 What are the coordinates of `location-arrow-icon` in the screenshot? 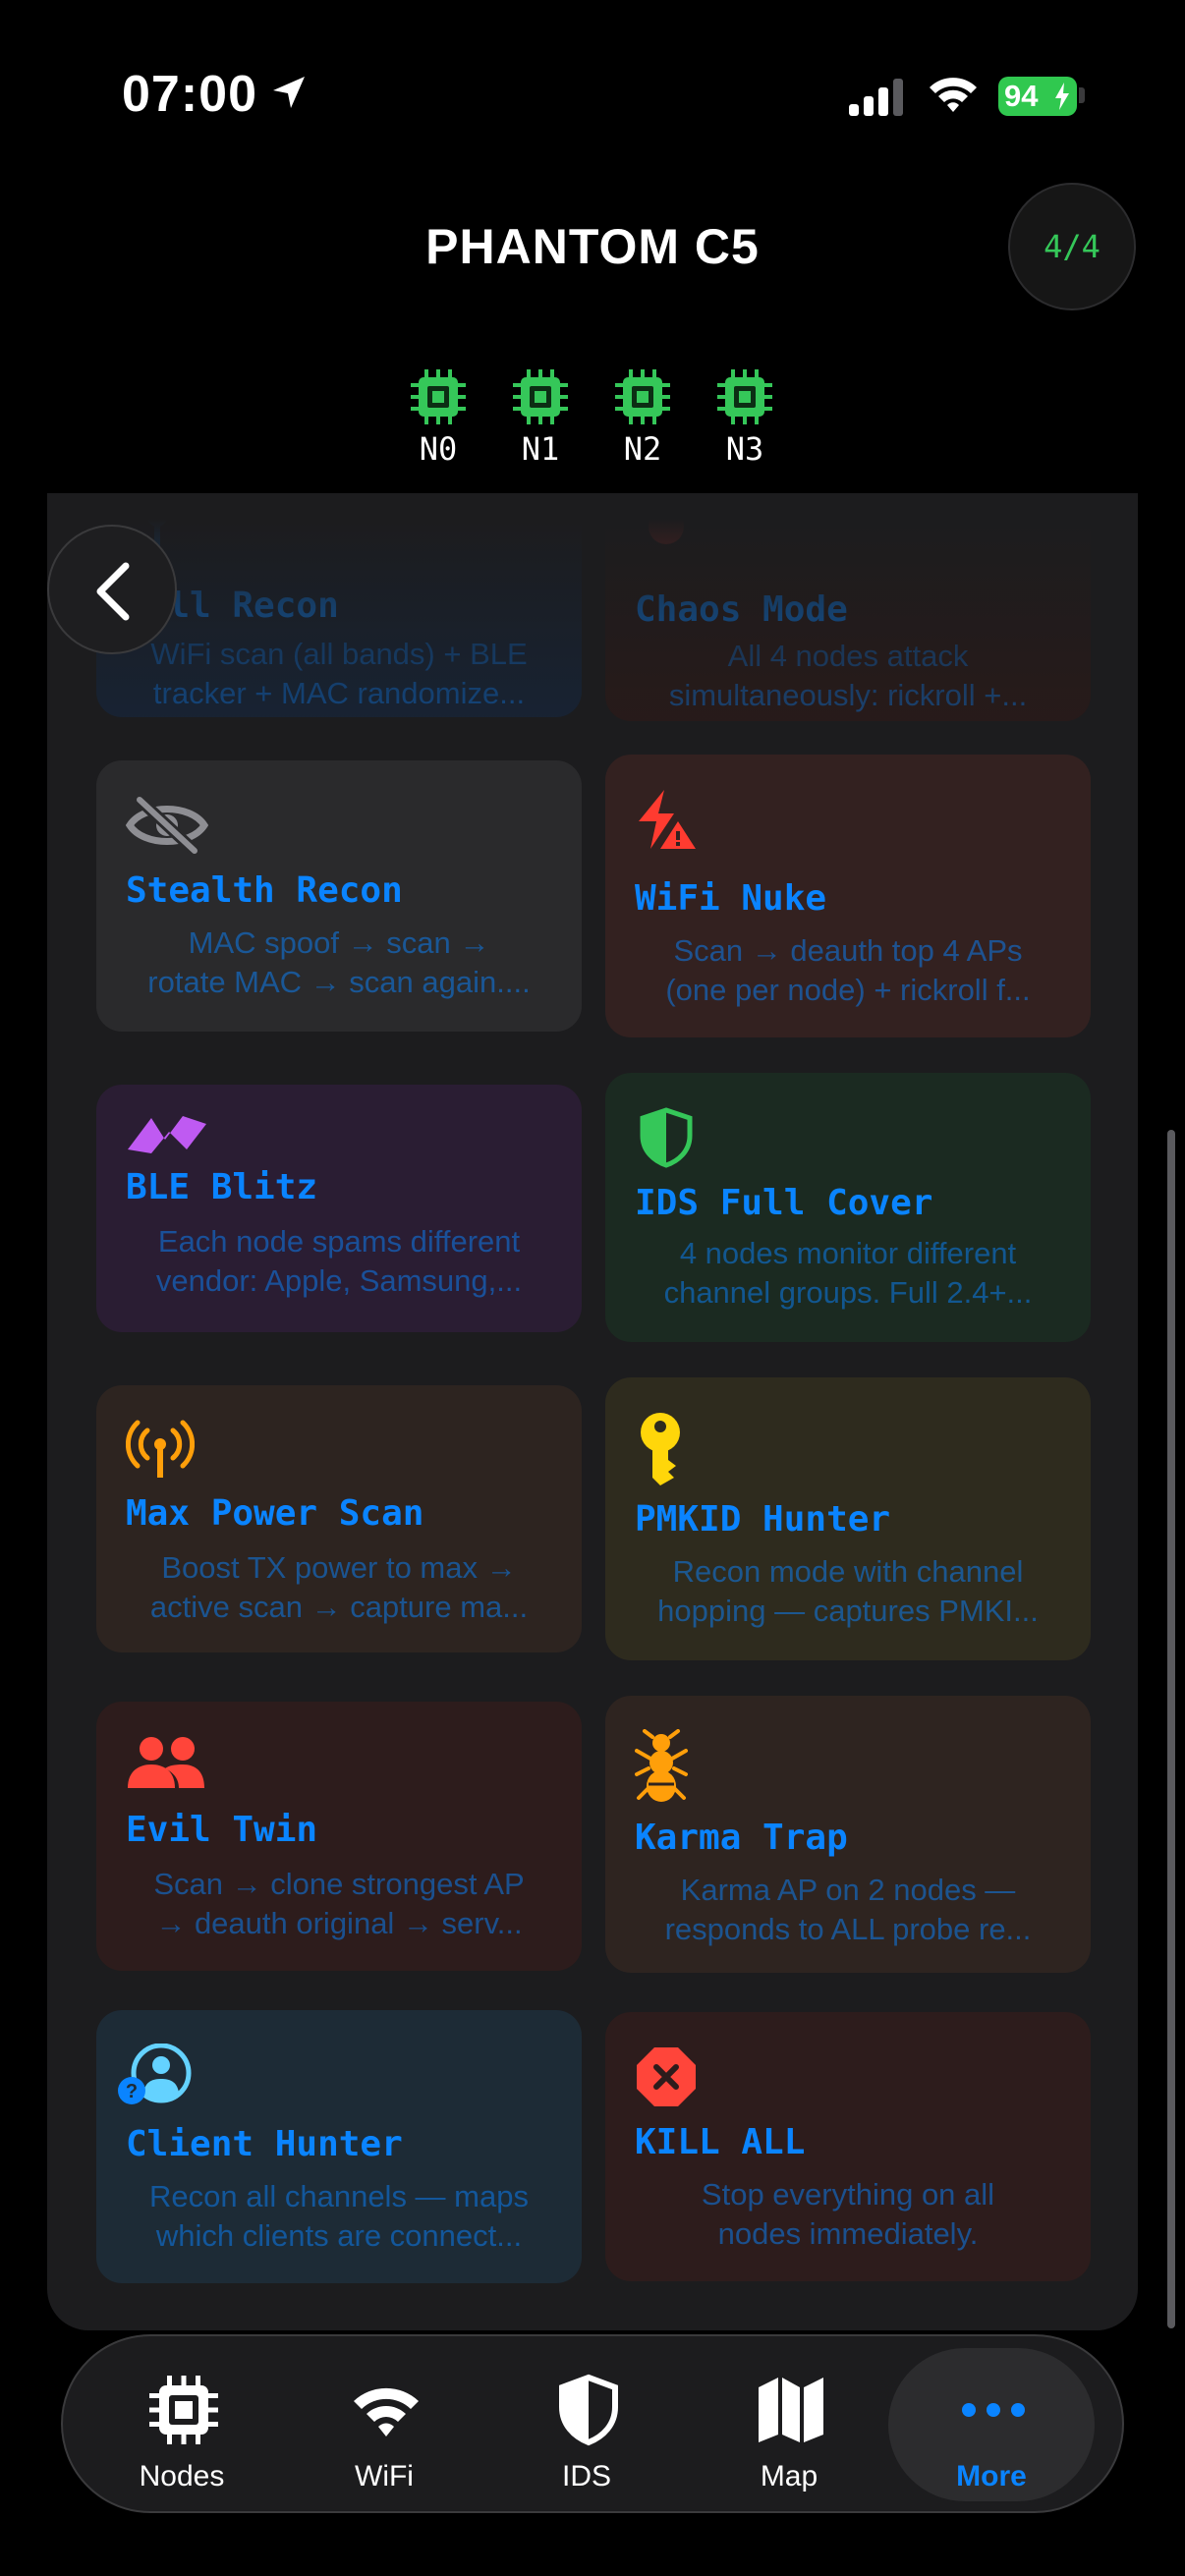 It's located at (289, 92).